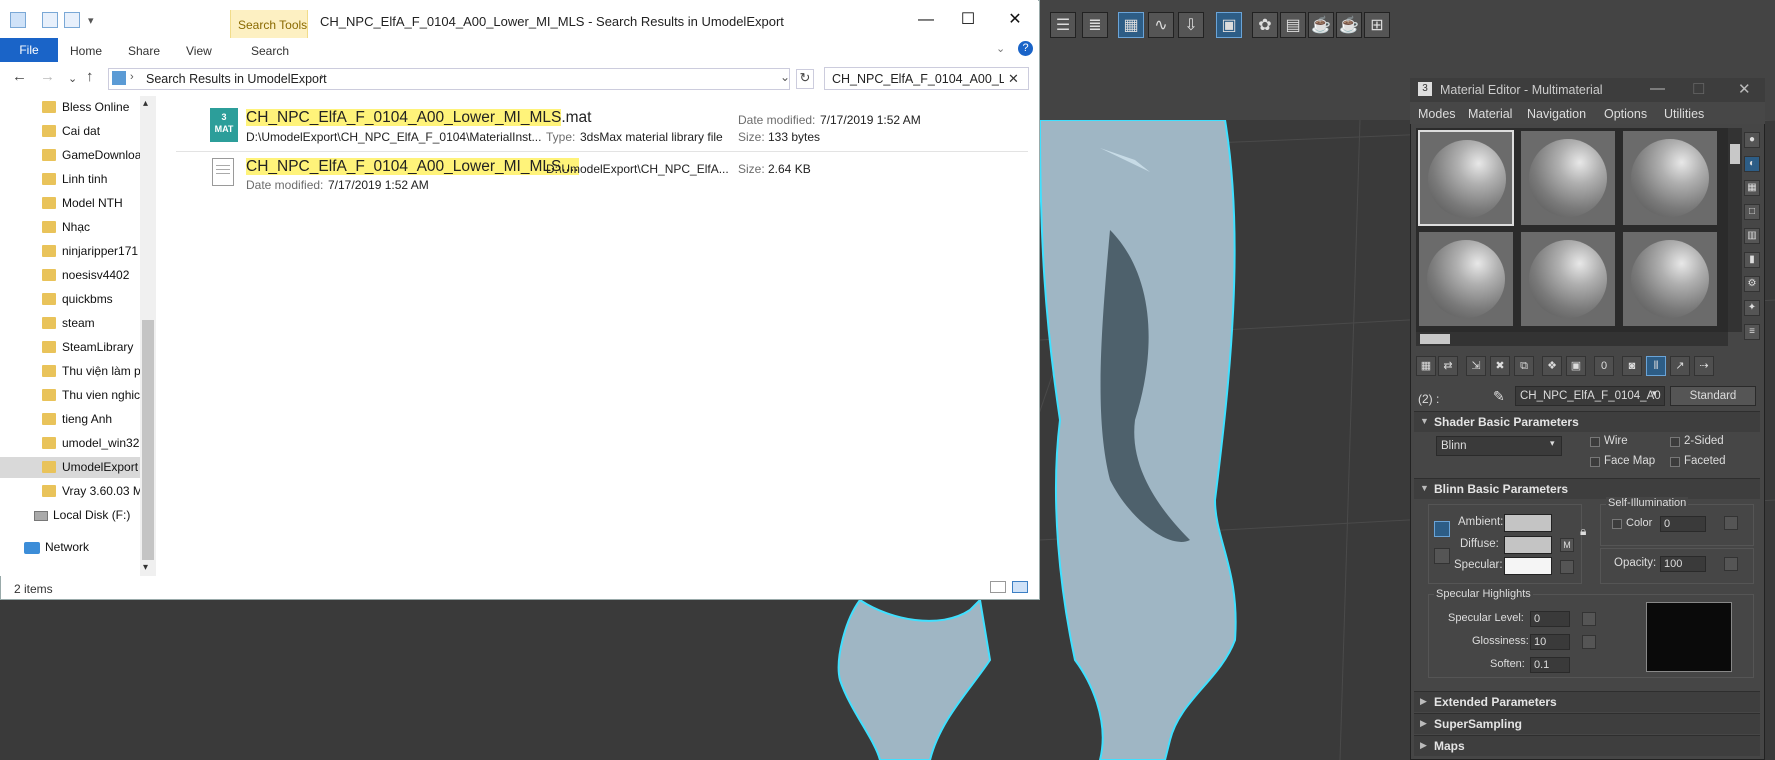 The width and height of the screenshot is (1775, 760). Describe the element at coordinates (86, 51) in the screenshot. I see `tab-home: Home` at that location.